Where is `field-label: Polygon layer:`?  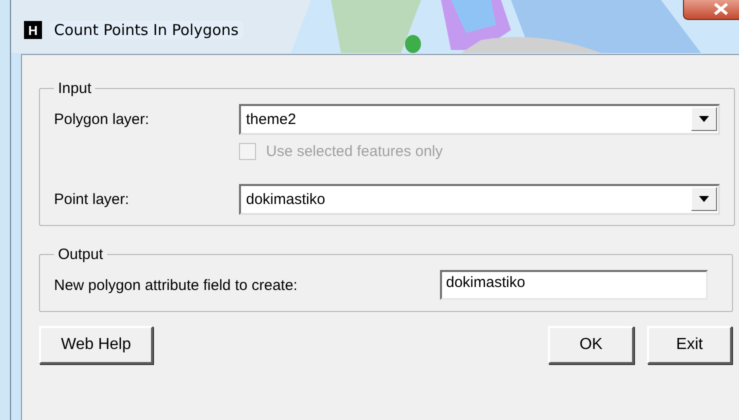
field-label: Polygon layer: is located at coordinates (102, 119).